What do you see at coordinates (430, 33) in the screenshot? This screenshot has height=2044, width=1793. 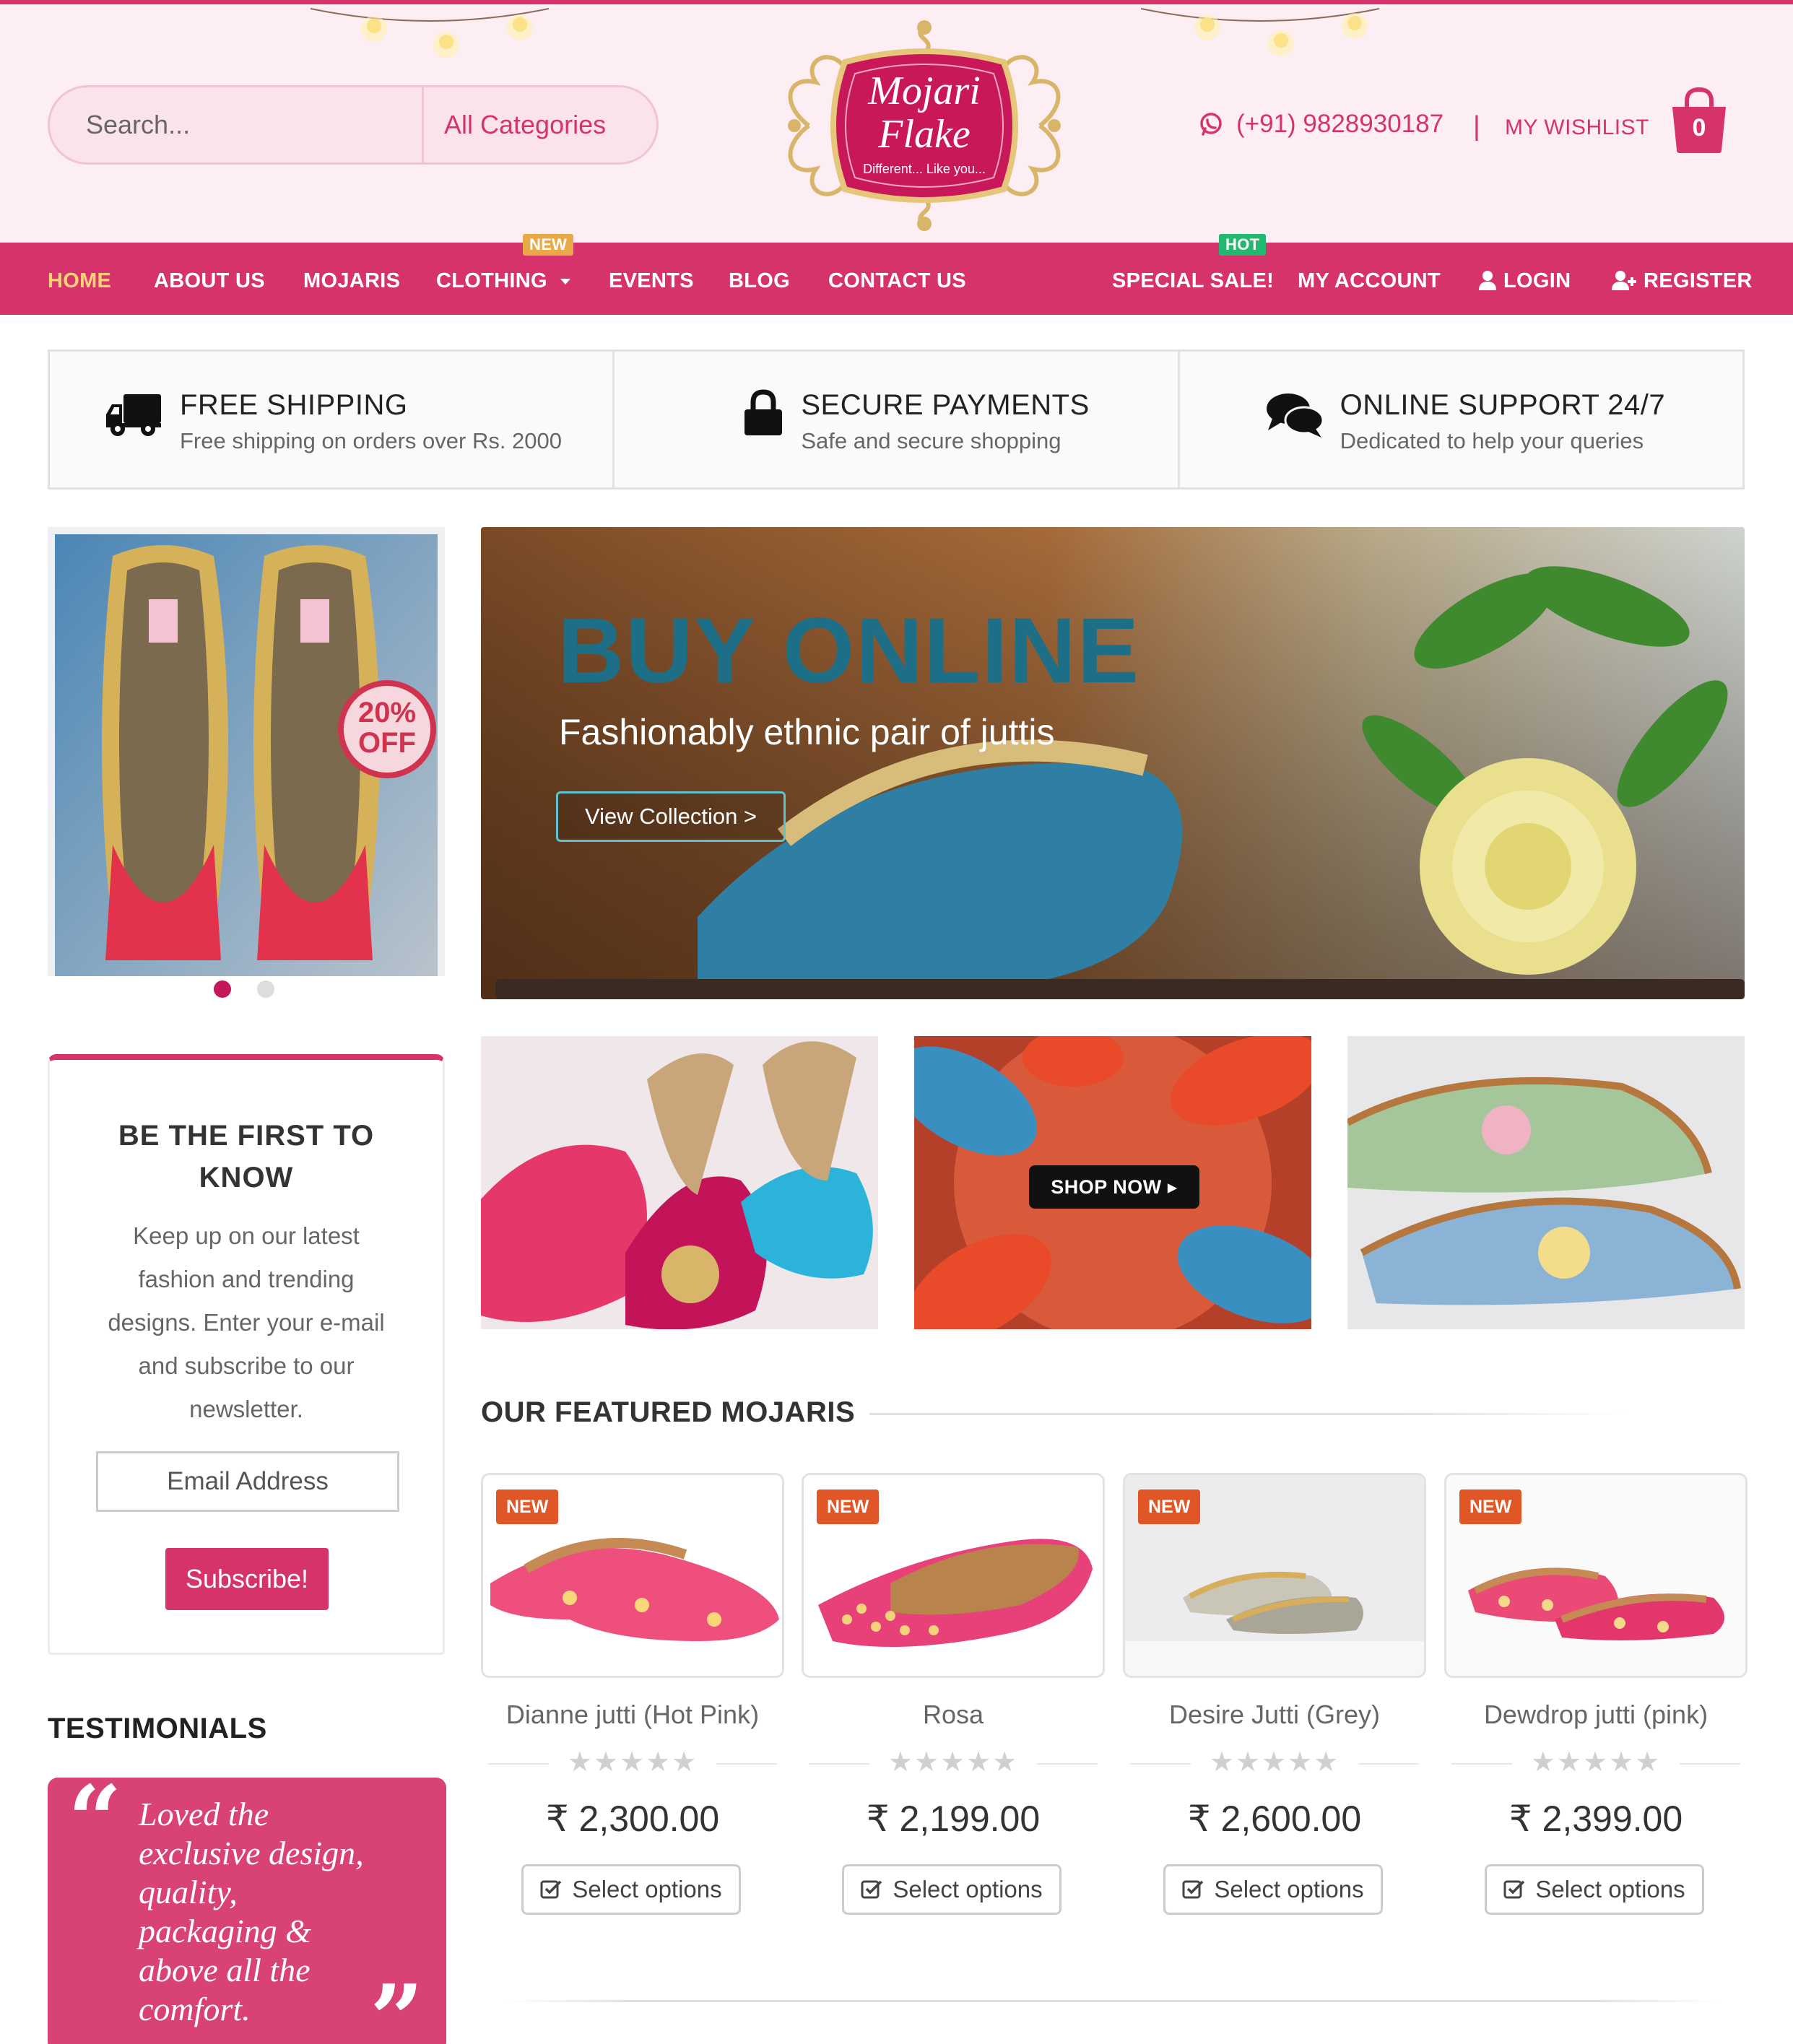 I see `string-lights-left` at bounding box center [430, 33].